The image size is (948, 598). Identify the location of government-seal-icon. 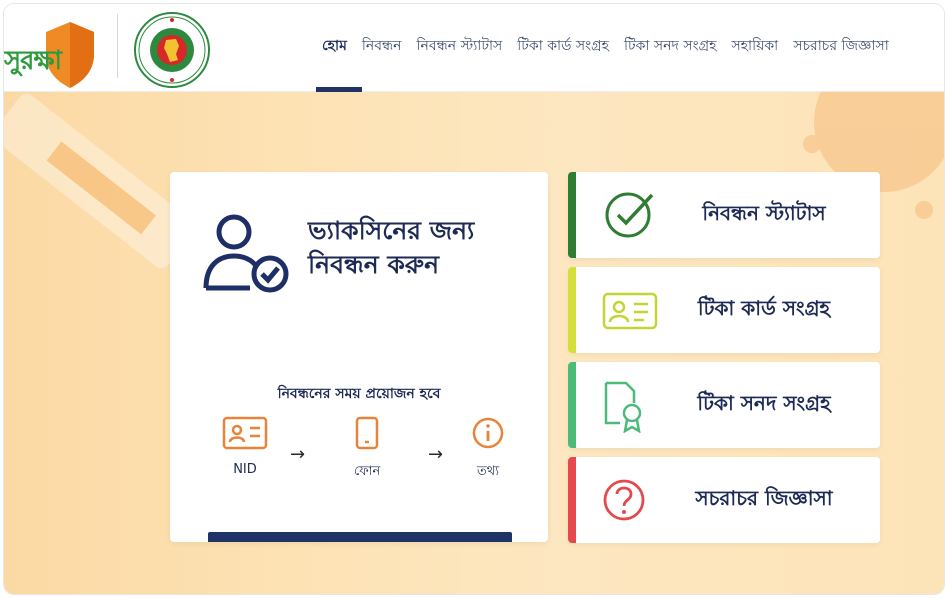
(172, 50).